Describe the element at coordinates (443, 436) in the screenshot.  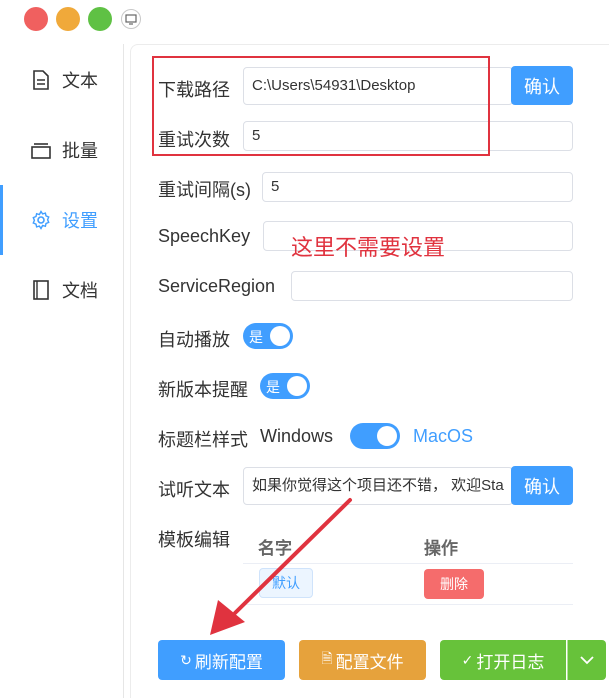
I see `macos-option-label: MacOS` at that location.